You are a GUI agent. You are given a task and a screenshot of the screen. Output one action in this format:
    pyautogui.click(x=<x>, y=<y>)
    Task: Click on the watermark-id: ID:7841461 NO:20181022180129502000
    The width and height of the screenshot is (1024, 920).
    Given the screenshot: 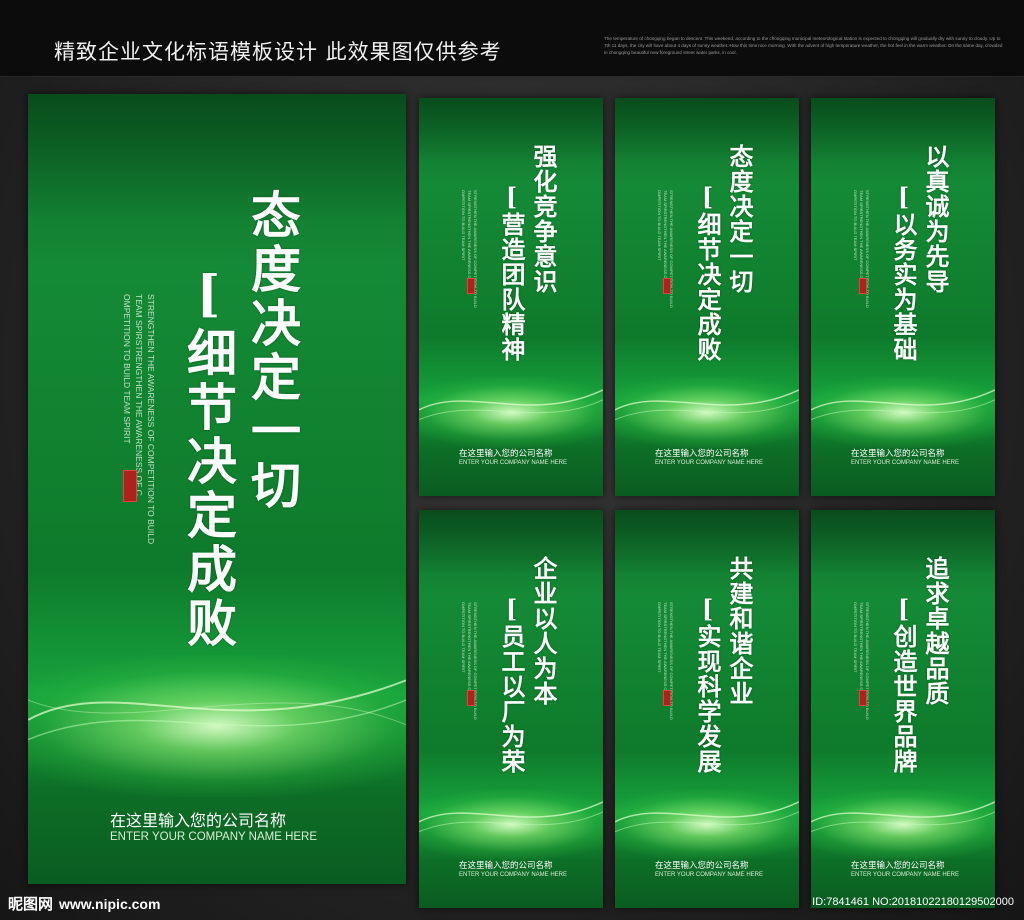 What is the action you would take?
    pyautogui.click(x=913, y=902)
    